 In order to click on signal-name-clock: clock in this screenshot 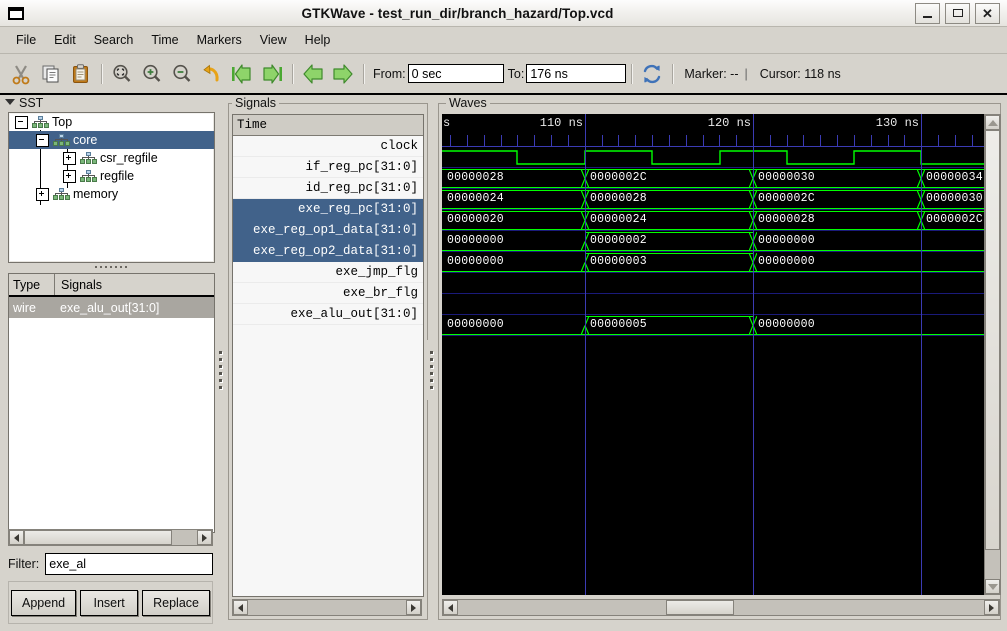, I will do `click(328, 146)`.